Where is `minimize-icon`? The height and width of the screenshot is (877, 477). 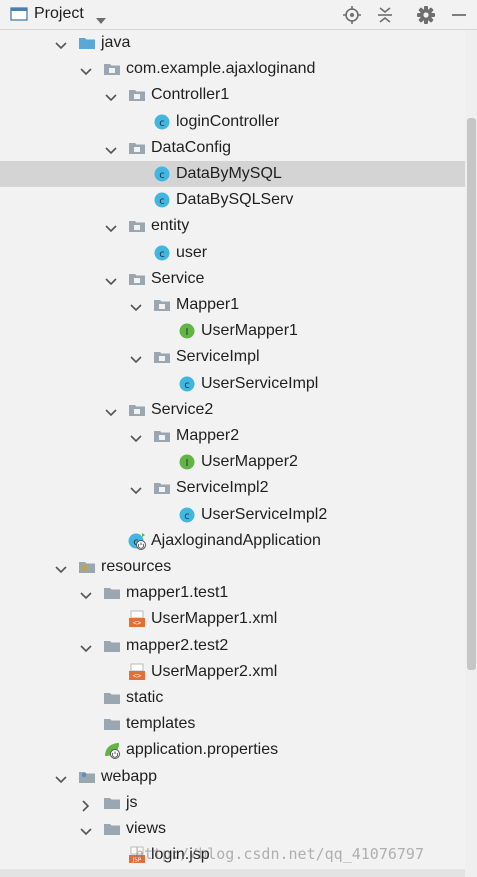
minimize-icon is located at coordinates (459, 15).